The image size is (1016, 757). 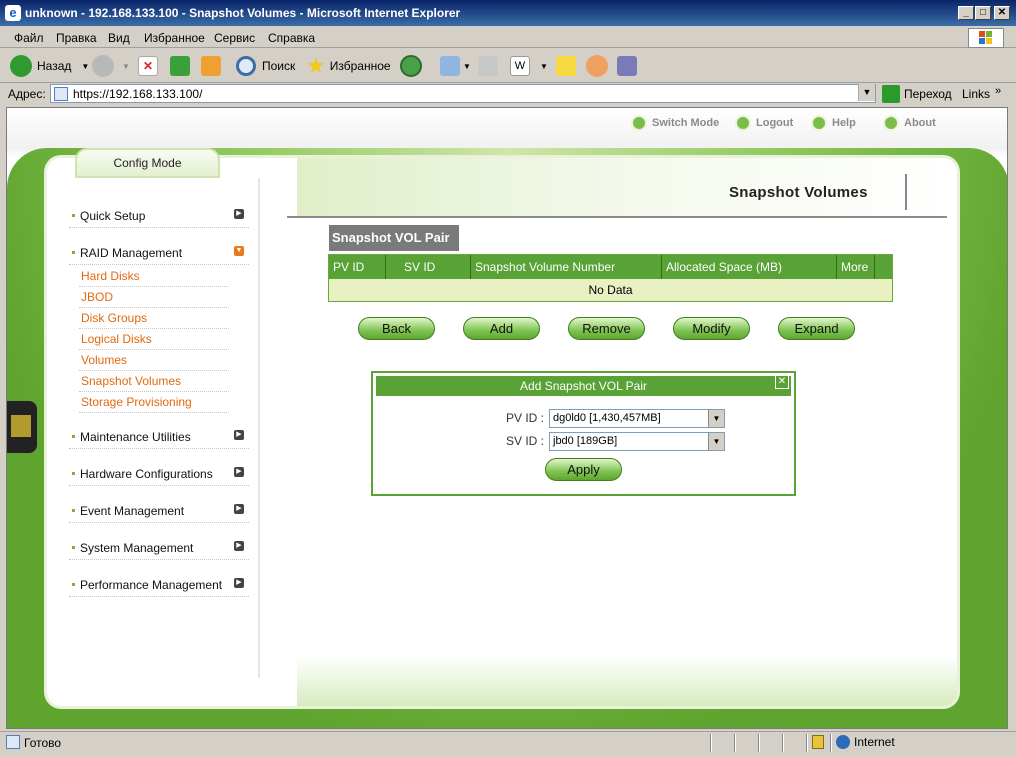 I want to click on refresh-button, so click(x=180, y=66).